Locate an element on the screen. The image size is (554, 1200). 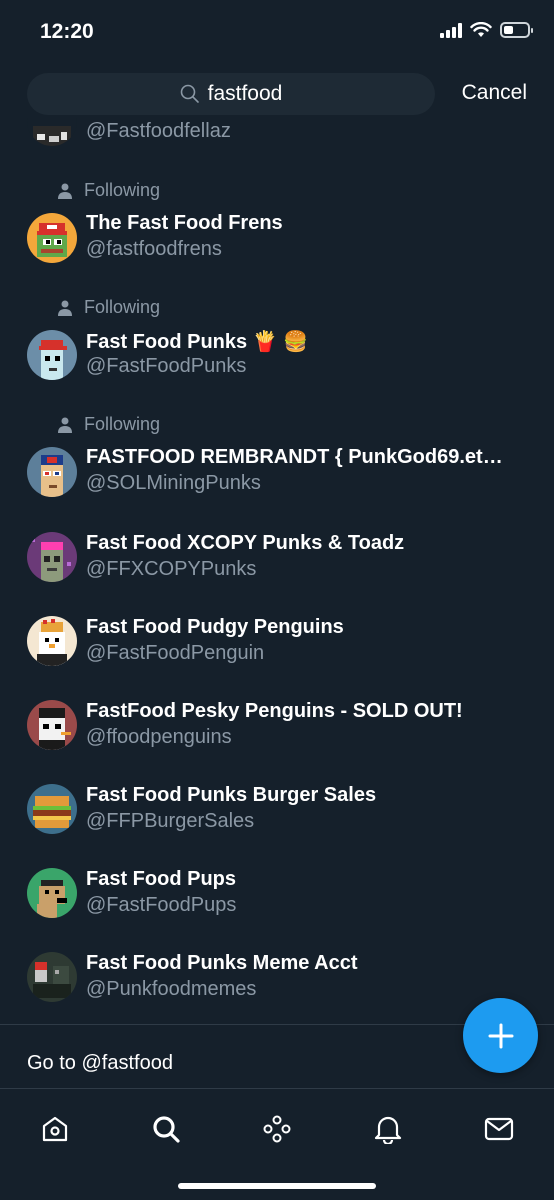
result-name: The Fast Food Frens is located at coordinates (184, 223).